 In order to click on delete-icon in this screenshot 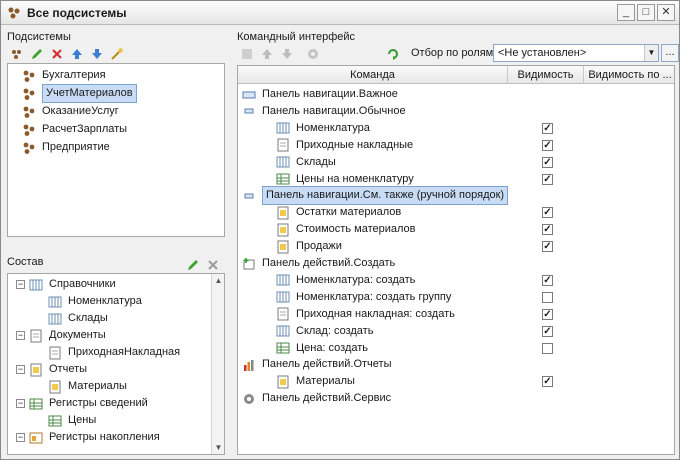, I will do `click(57, 54)`.